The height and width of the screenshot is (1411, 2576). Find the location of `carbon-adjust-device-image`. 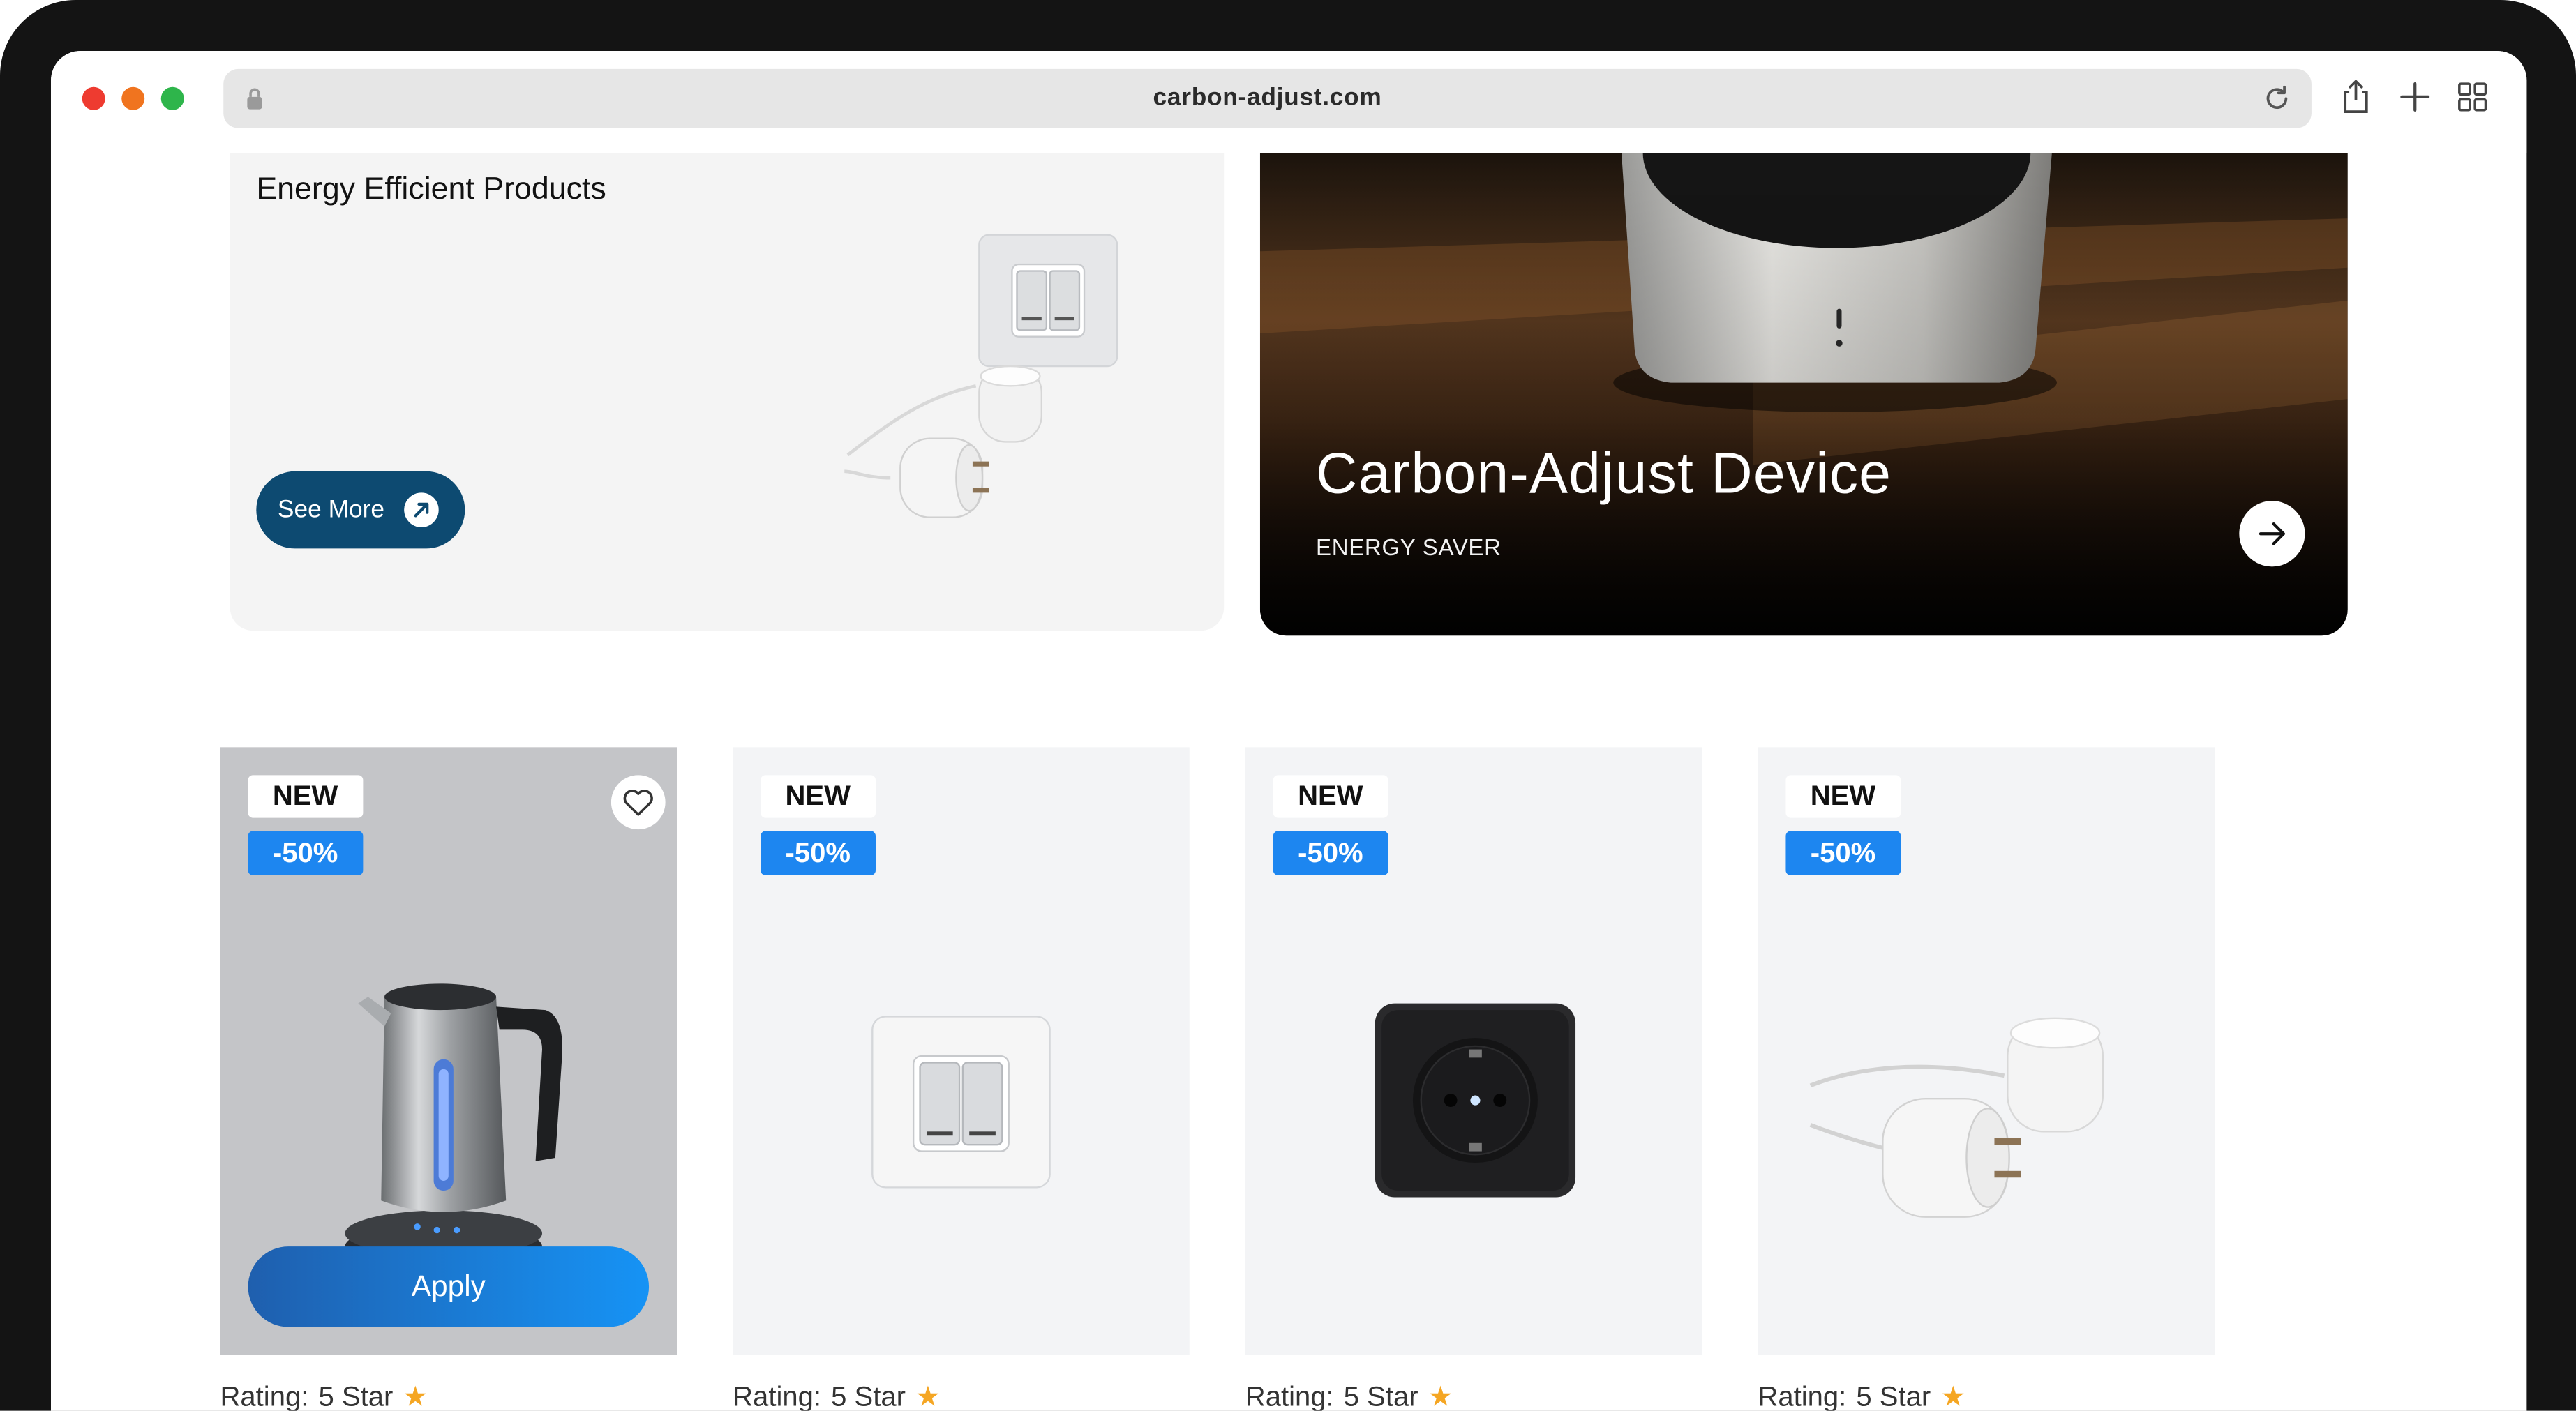

carbon-adjust-device-image is located at coordinates (1803, 394).